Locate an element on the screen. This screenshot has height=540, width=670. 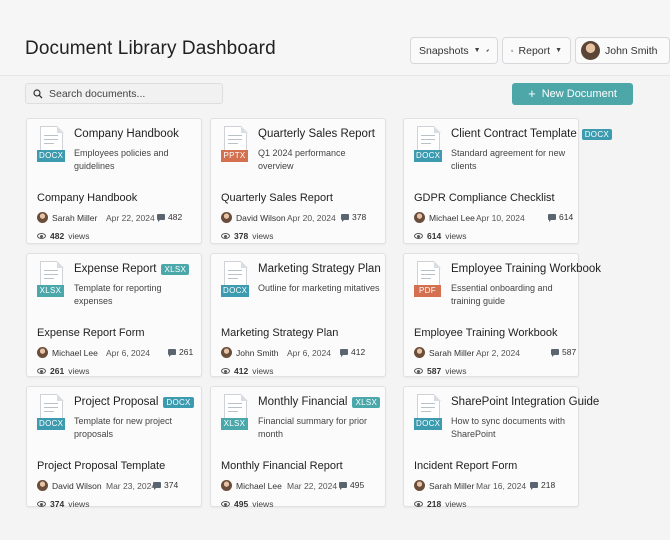
comment-count: 412 is located at coordinates (352, 352).